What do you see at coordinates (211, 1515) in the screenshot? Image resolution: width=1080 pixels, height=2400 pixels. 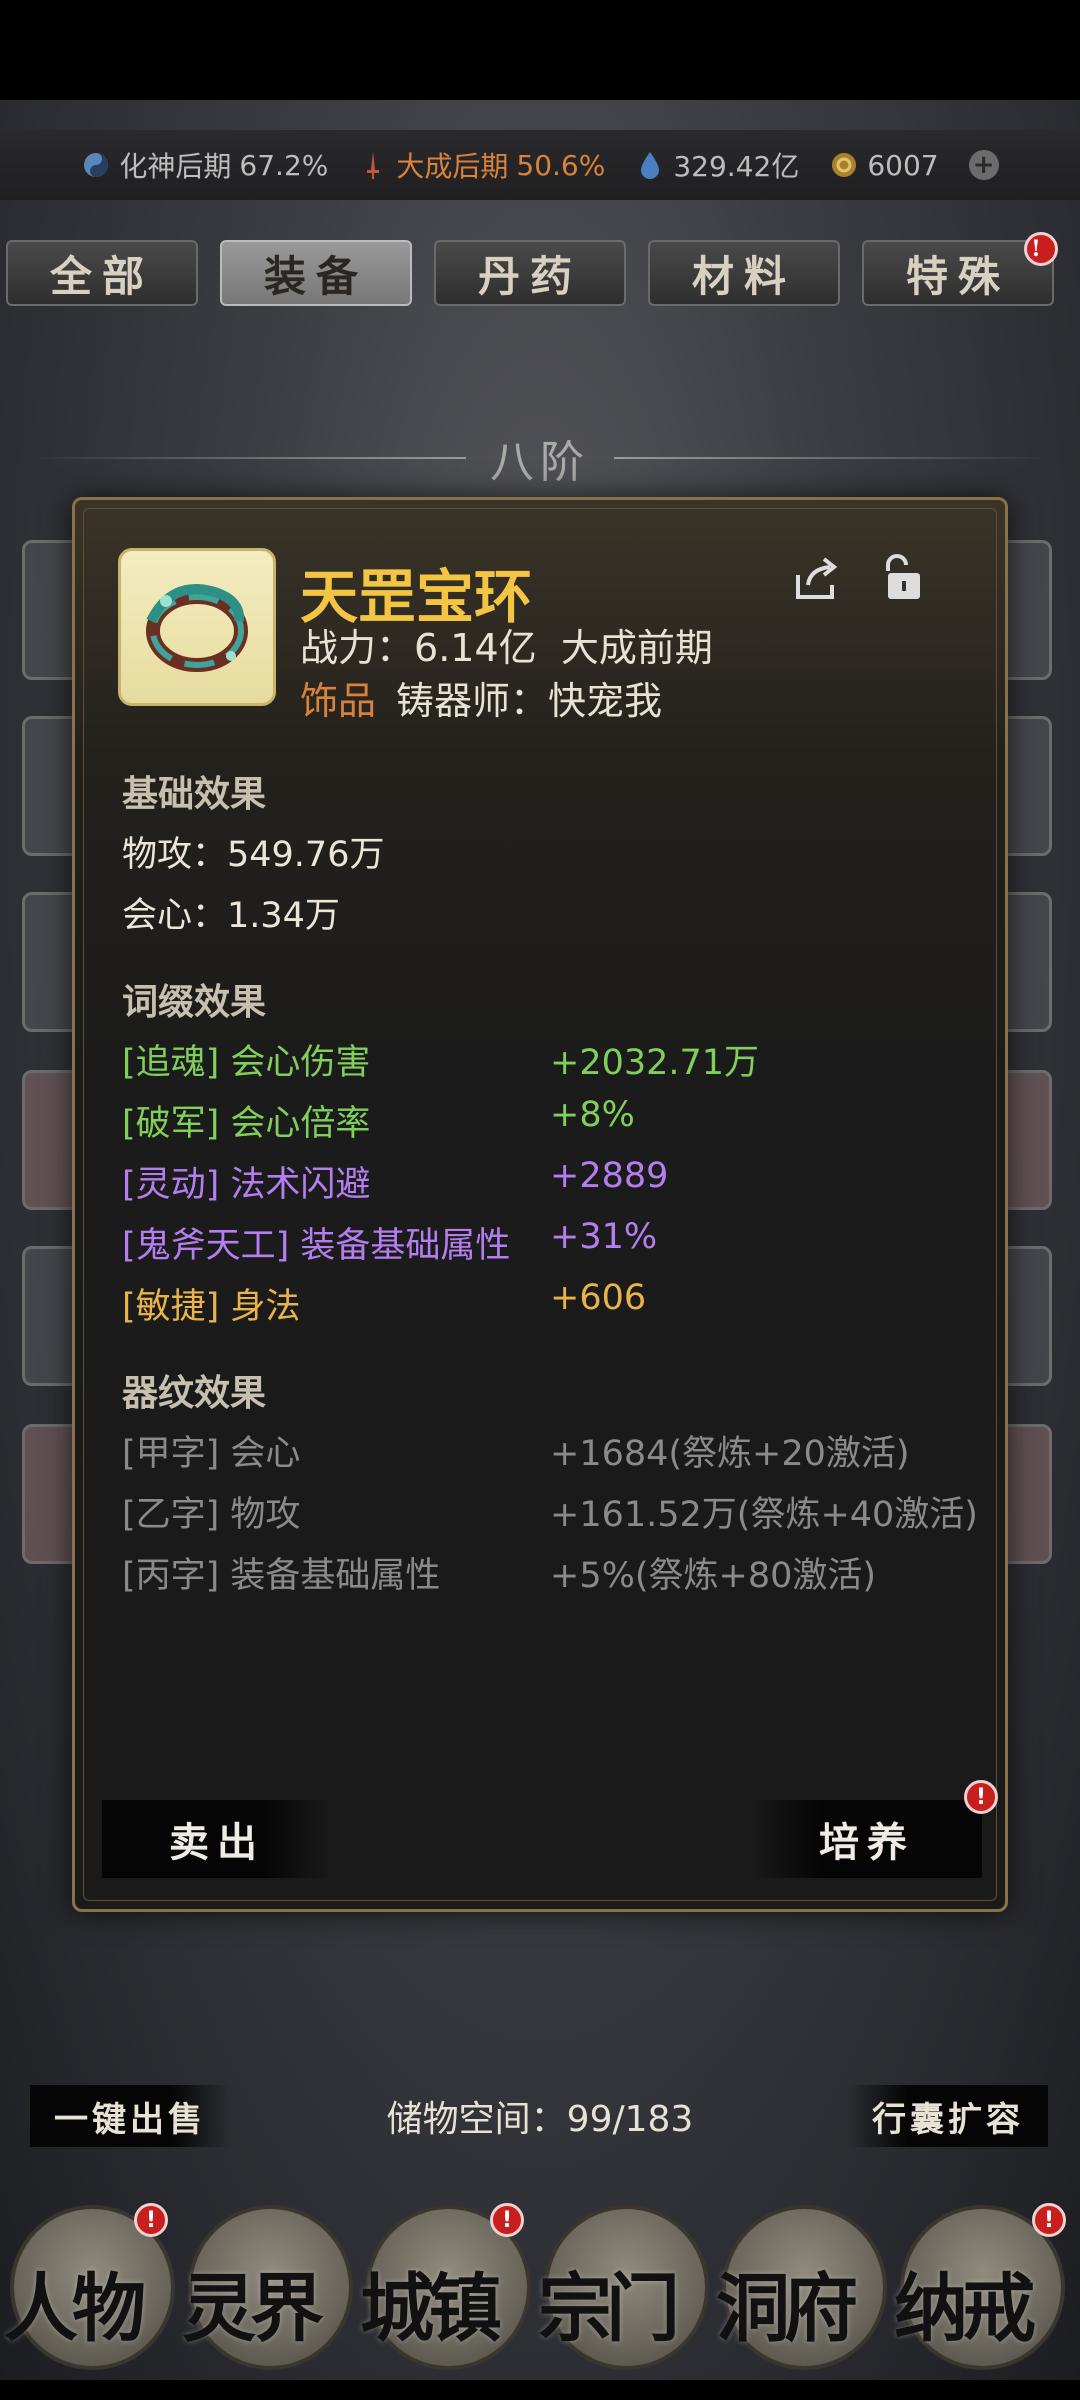 I see `pattern-name: [乙字] 物攻` at bounding box center [211, 1515].